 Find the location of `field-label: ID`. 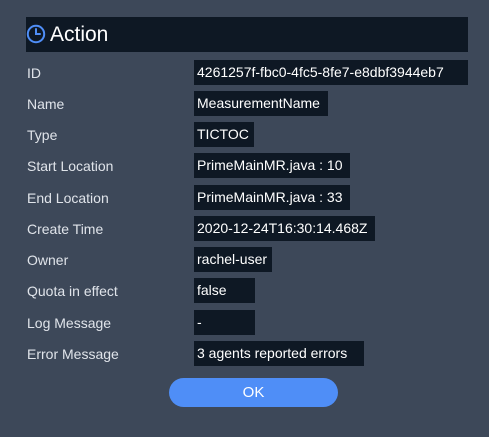

field-label: ID is located at coordinates (34, 73).